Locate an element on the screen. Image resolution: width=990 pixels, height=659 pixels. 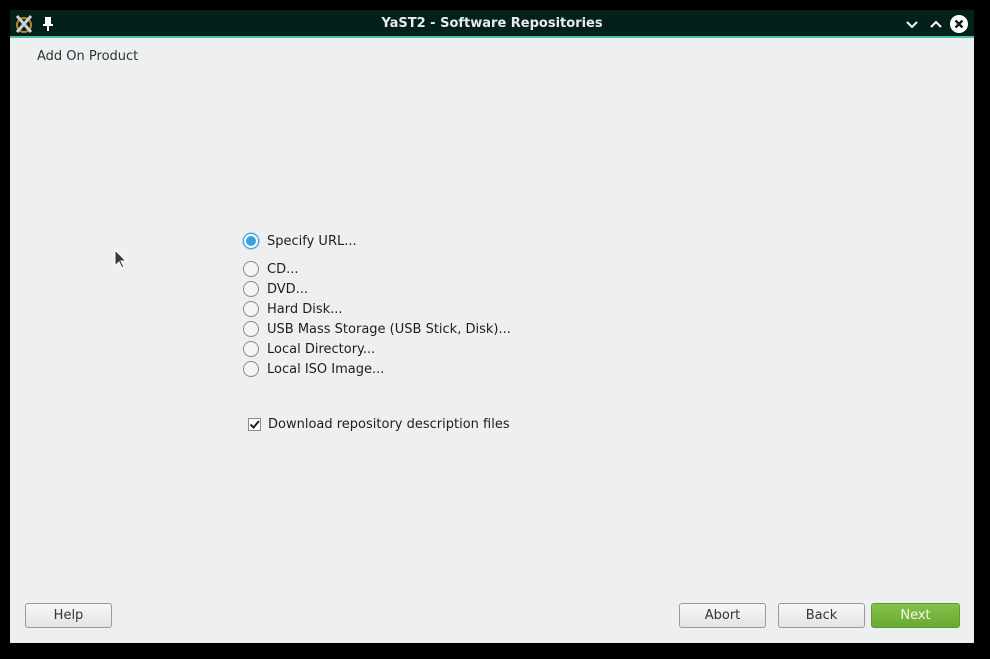
download-descriptions-checkbox is located at coordinates (254, 424).